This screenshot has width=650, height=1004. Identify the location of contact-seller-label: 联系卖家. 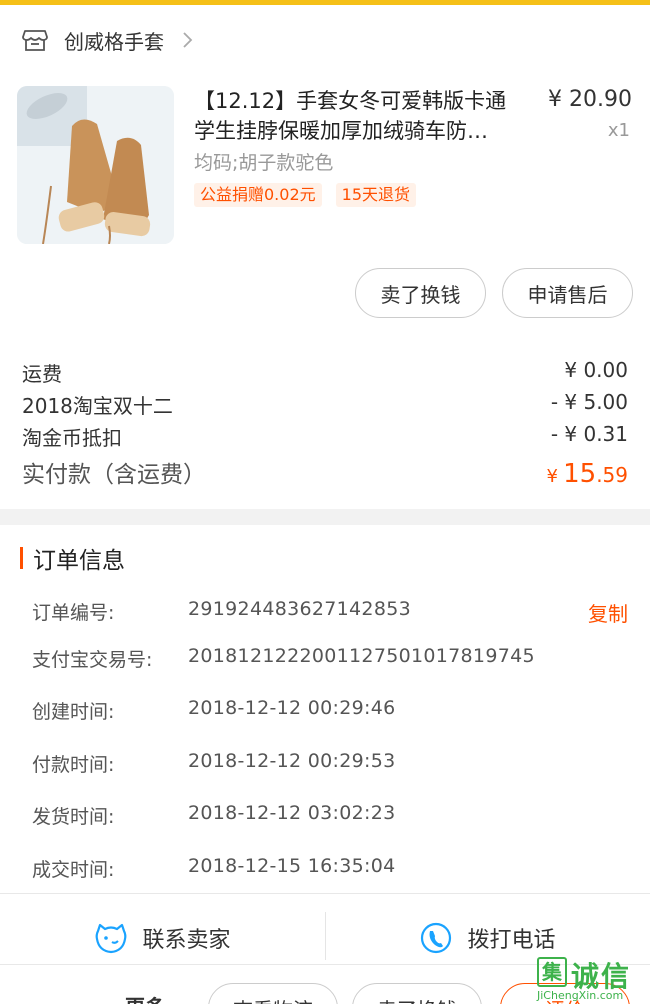
(186, 940).